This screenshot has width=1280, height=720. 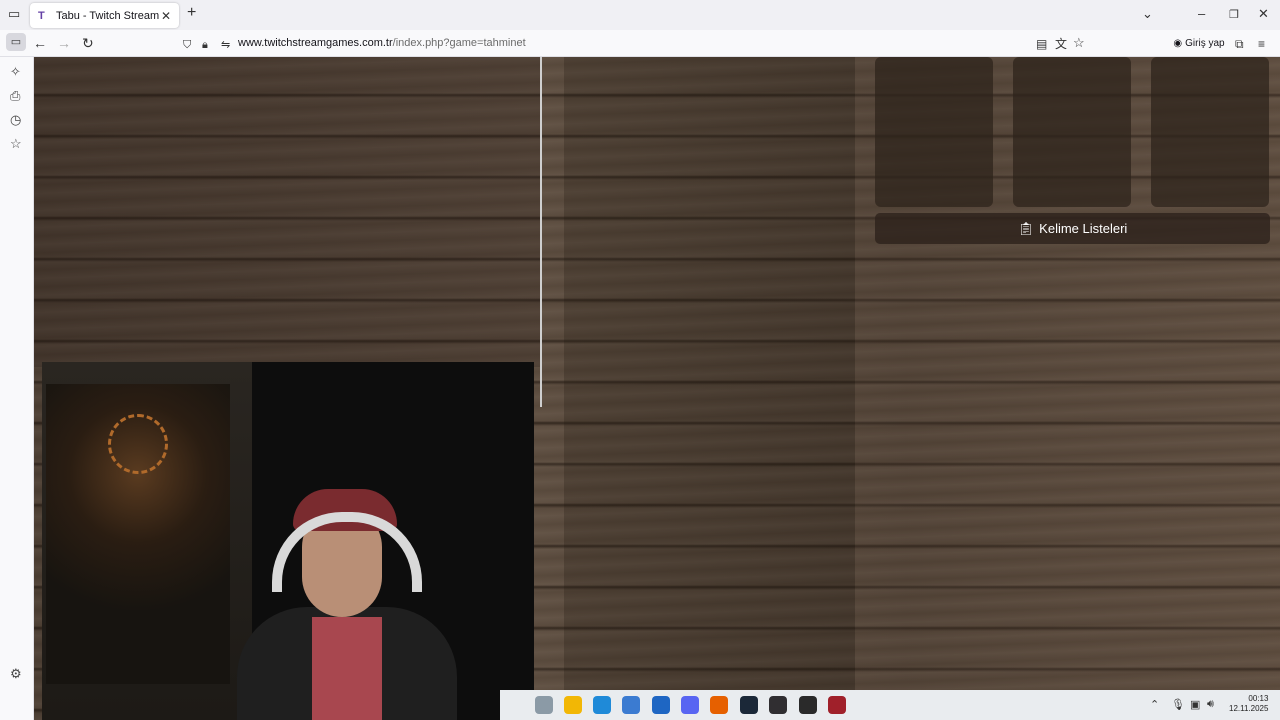 What do you see at coordinates (1079, 43) in the screenshot?
I see `bookmark-star-icon: ☆` at bounding box center [1079, 43].